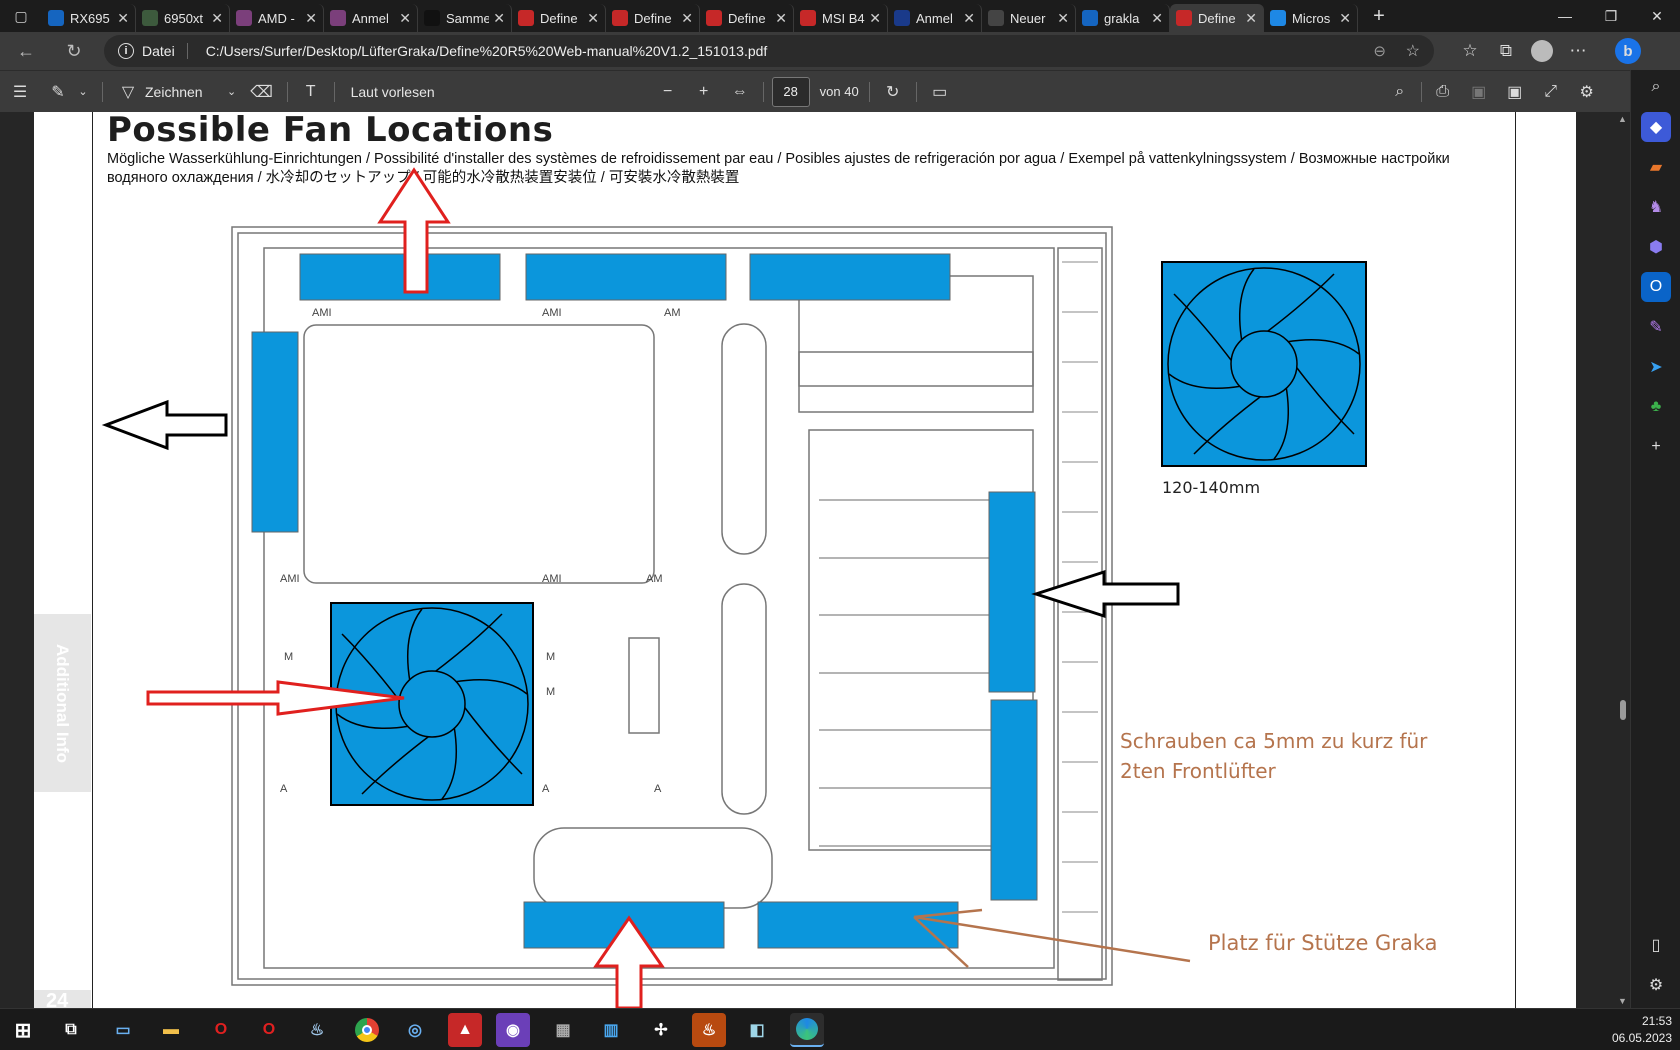 The image size is (1680, 1050). Describe the element at coordinates (1379, 16) in the screenshot. I see `new-tab-button: +` at that location.